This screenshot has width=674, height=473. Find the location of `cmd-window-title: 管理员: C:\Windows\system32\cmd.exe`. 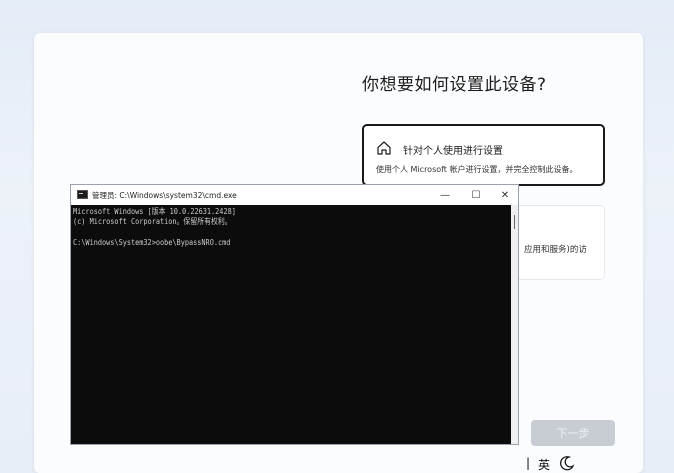

cmd-window-title: 管理员: C:\Windows\system32\cmd.exe is located at coordinates (164, 195).